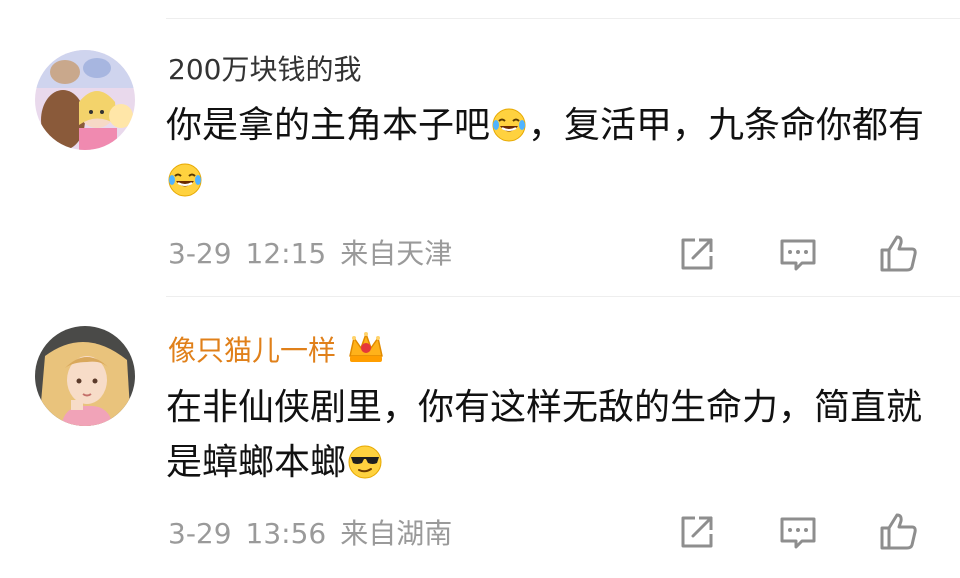  What do you see at coordinates (726, 125) in the screenshot?
I see `comment-text: ，复活甲，九条命你都有` at bounding box center [726, 125].